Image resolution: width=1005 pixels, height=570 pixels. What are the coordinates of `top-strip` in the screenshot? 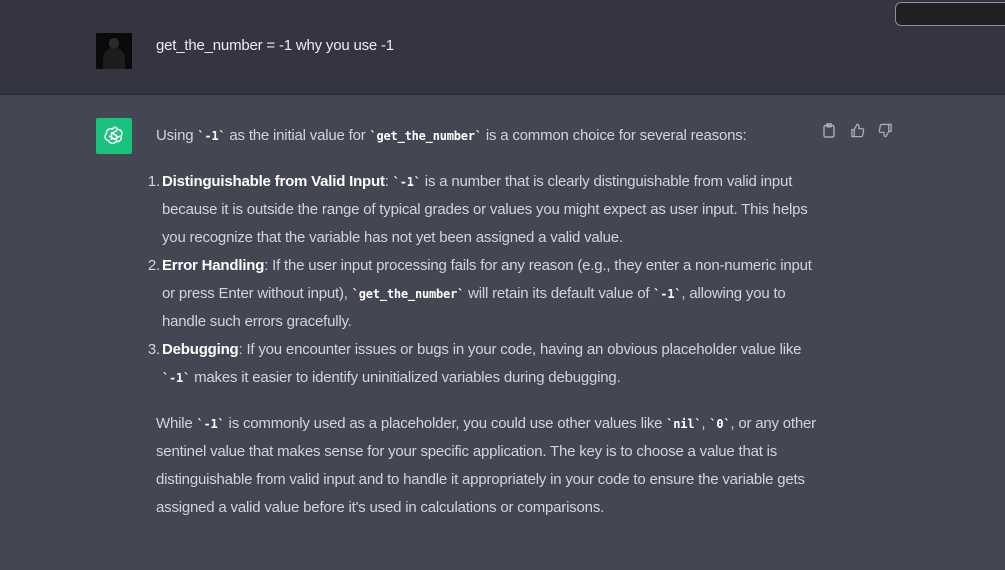 It's located at (502, 4).